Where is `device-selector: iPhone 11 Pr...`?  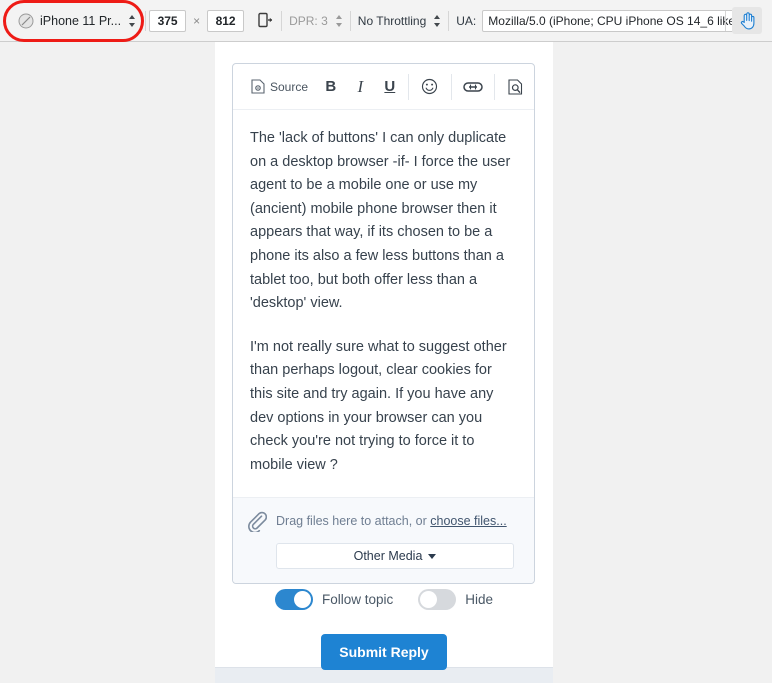 device-selector: iPhone 11 Pr... is located at coordinates (73, 21).